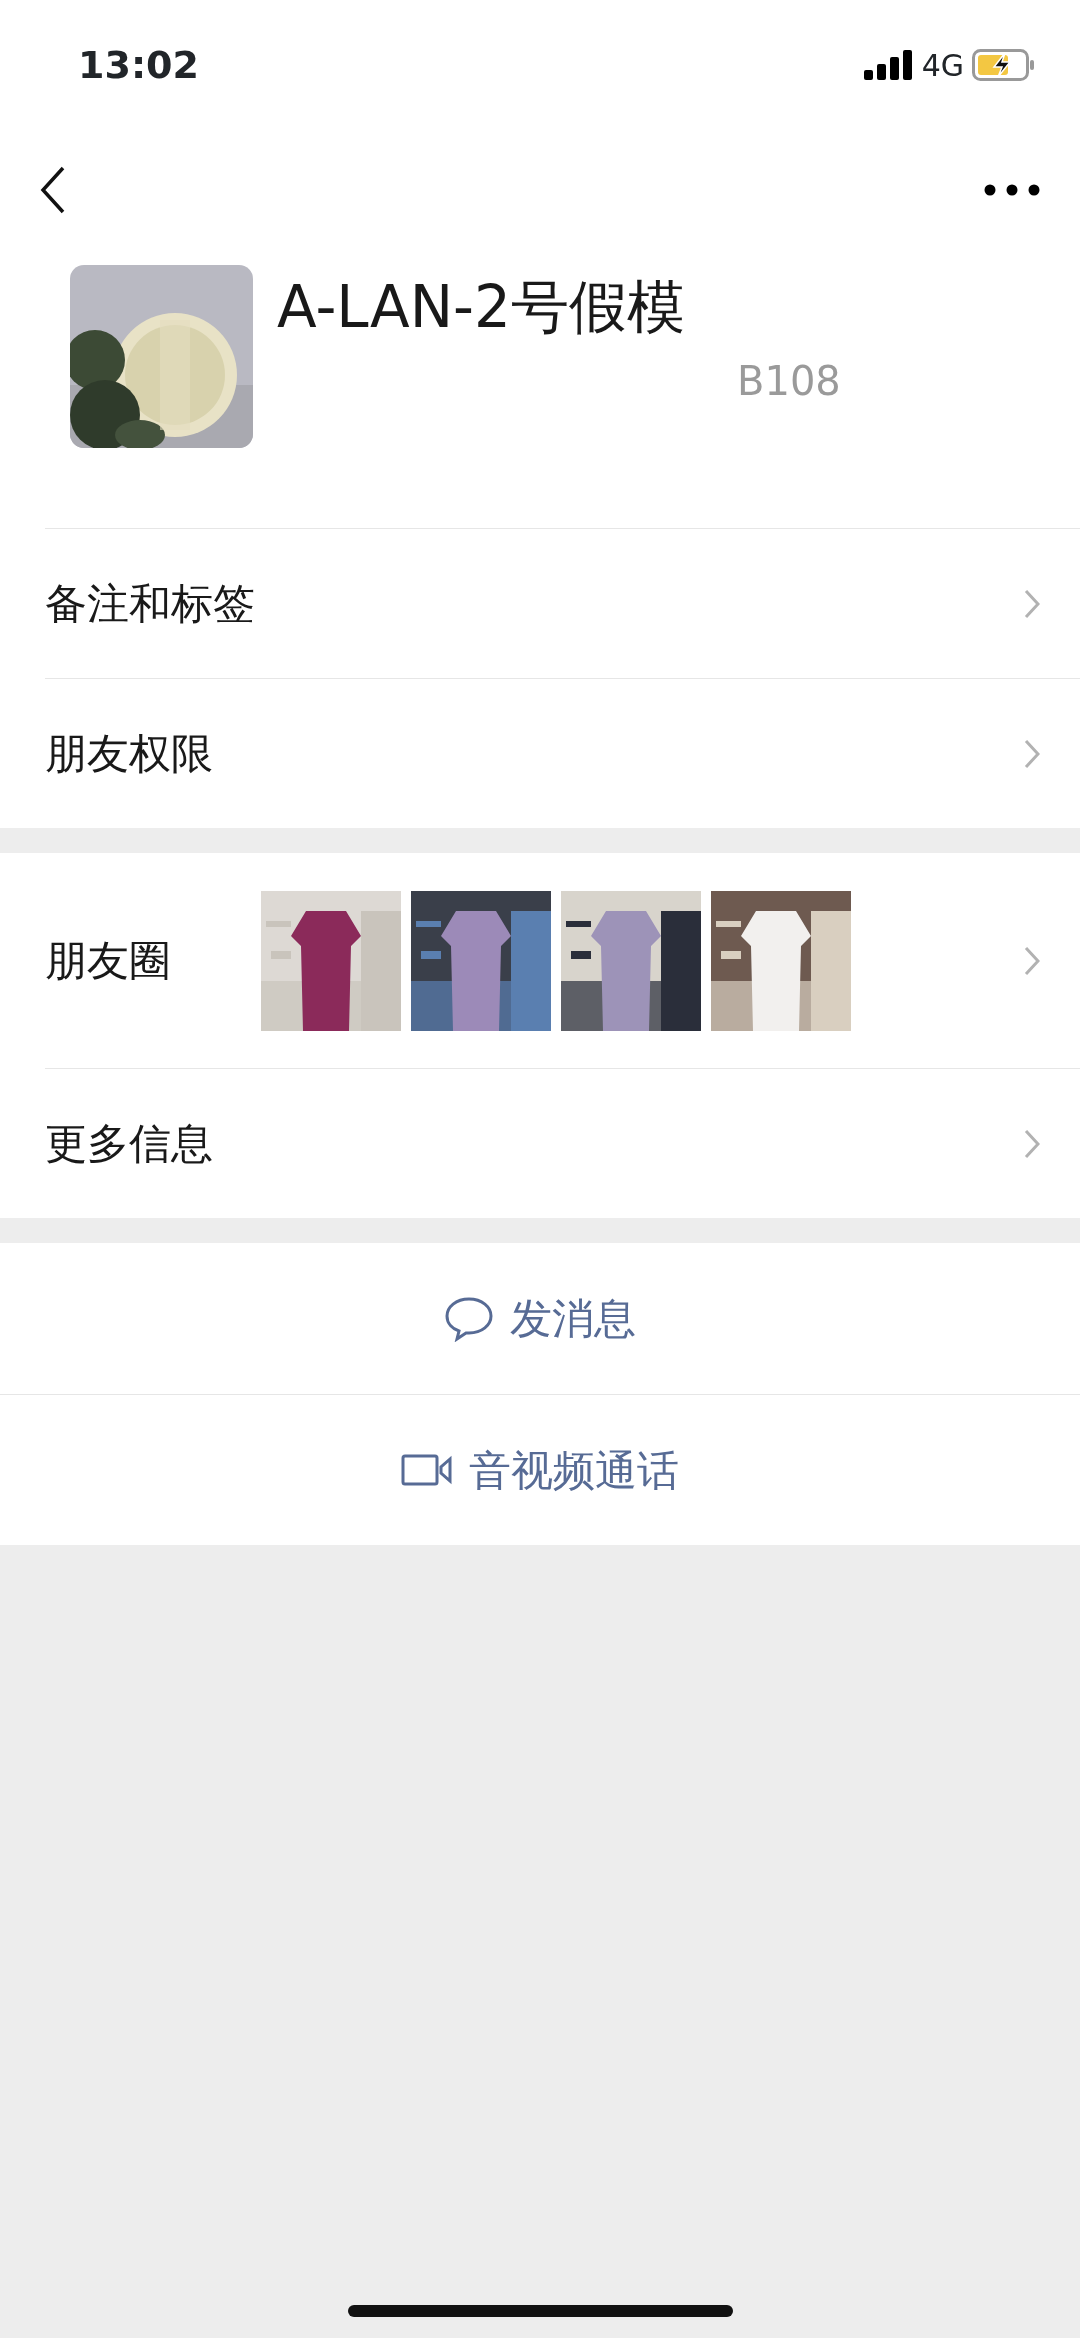 Image resolution: width=1080 pixels, height=2338 pixels. Describe the element at coordinates (562, 753) in the screenshot. I see `menu-row: 朋友权限` at that location.